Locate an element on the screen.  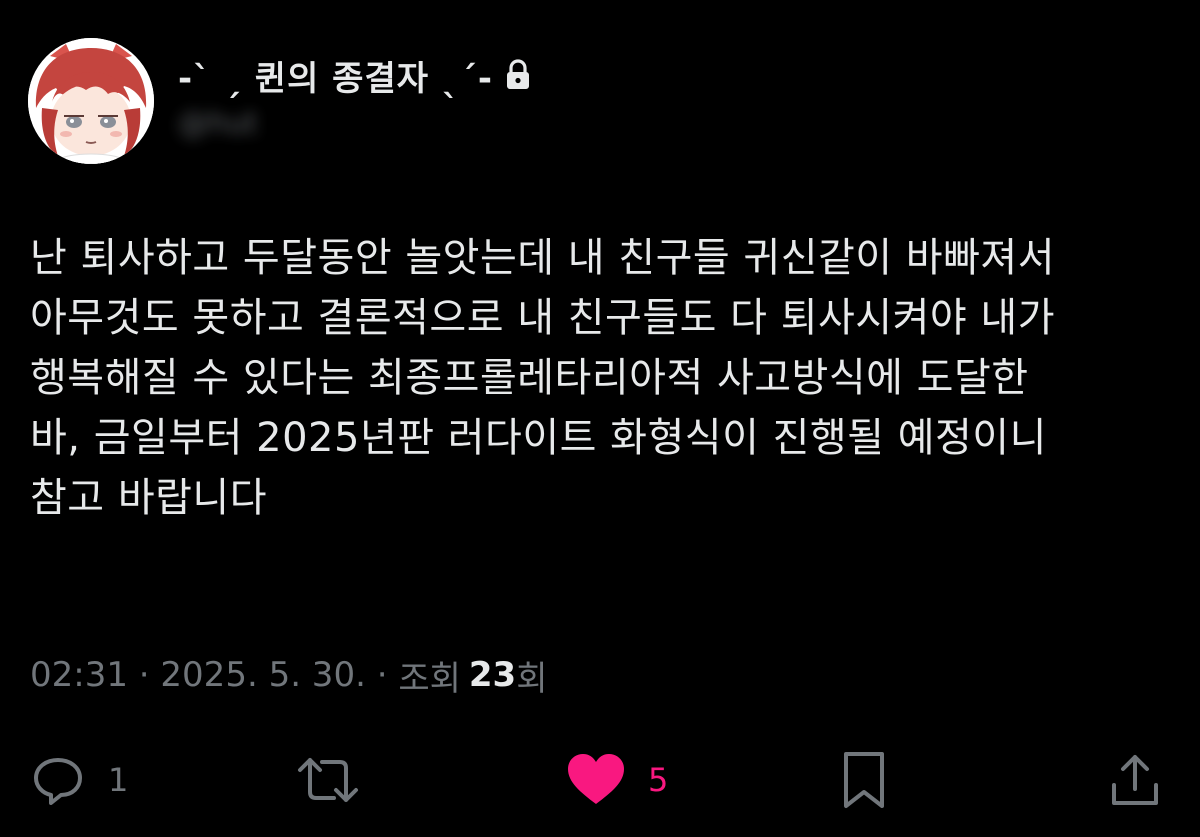
tweet-meta: 02:31 · 2025. 5. 30. · 조회 23 회 is located at coordinates (289, 675).